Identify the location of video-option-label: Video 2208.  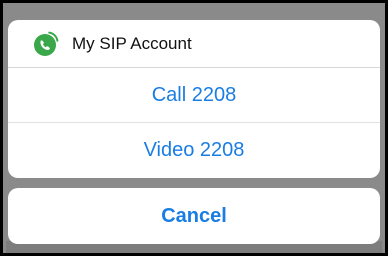
(194, 150).